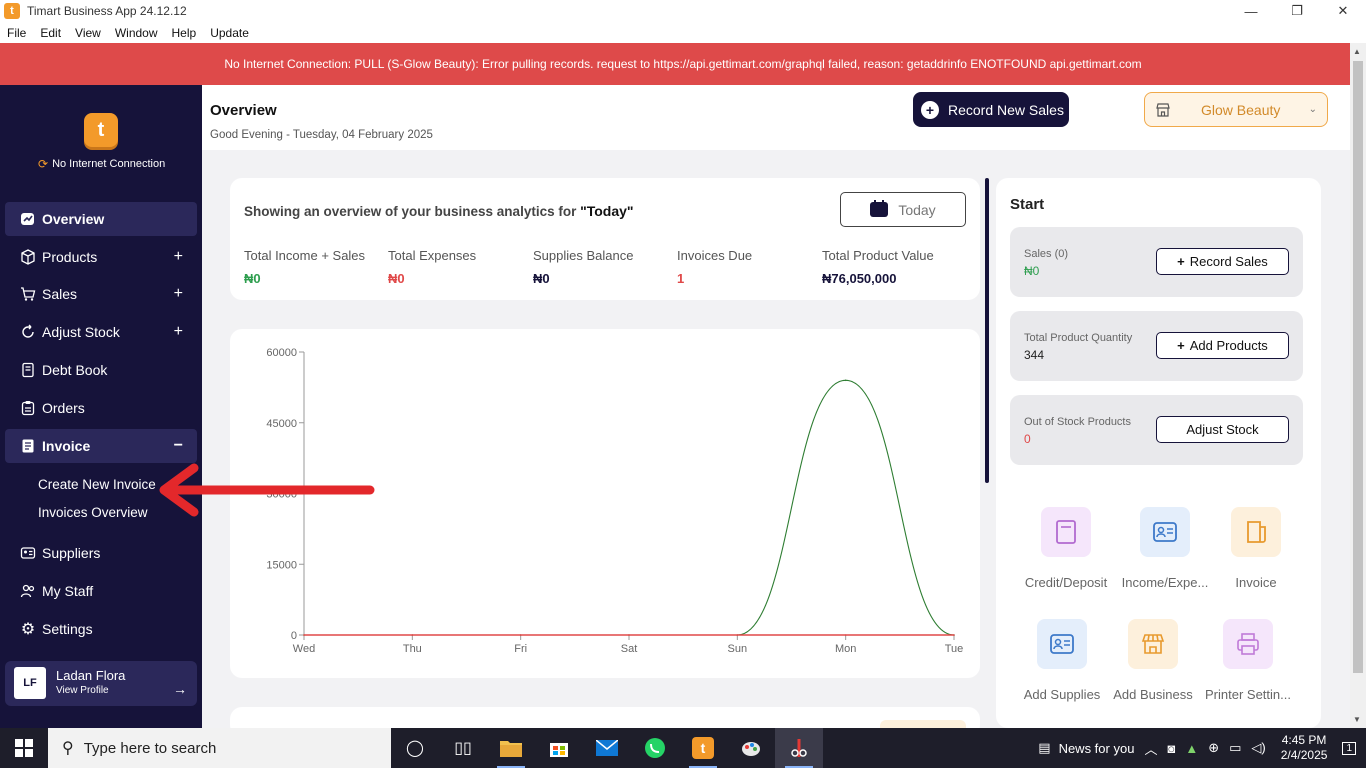 This screenshot has height=768, width=1366. I want to click on whatsapp-icon, so click(655, 748).